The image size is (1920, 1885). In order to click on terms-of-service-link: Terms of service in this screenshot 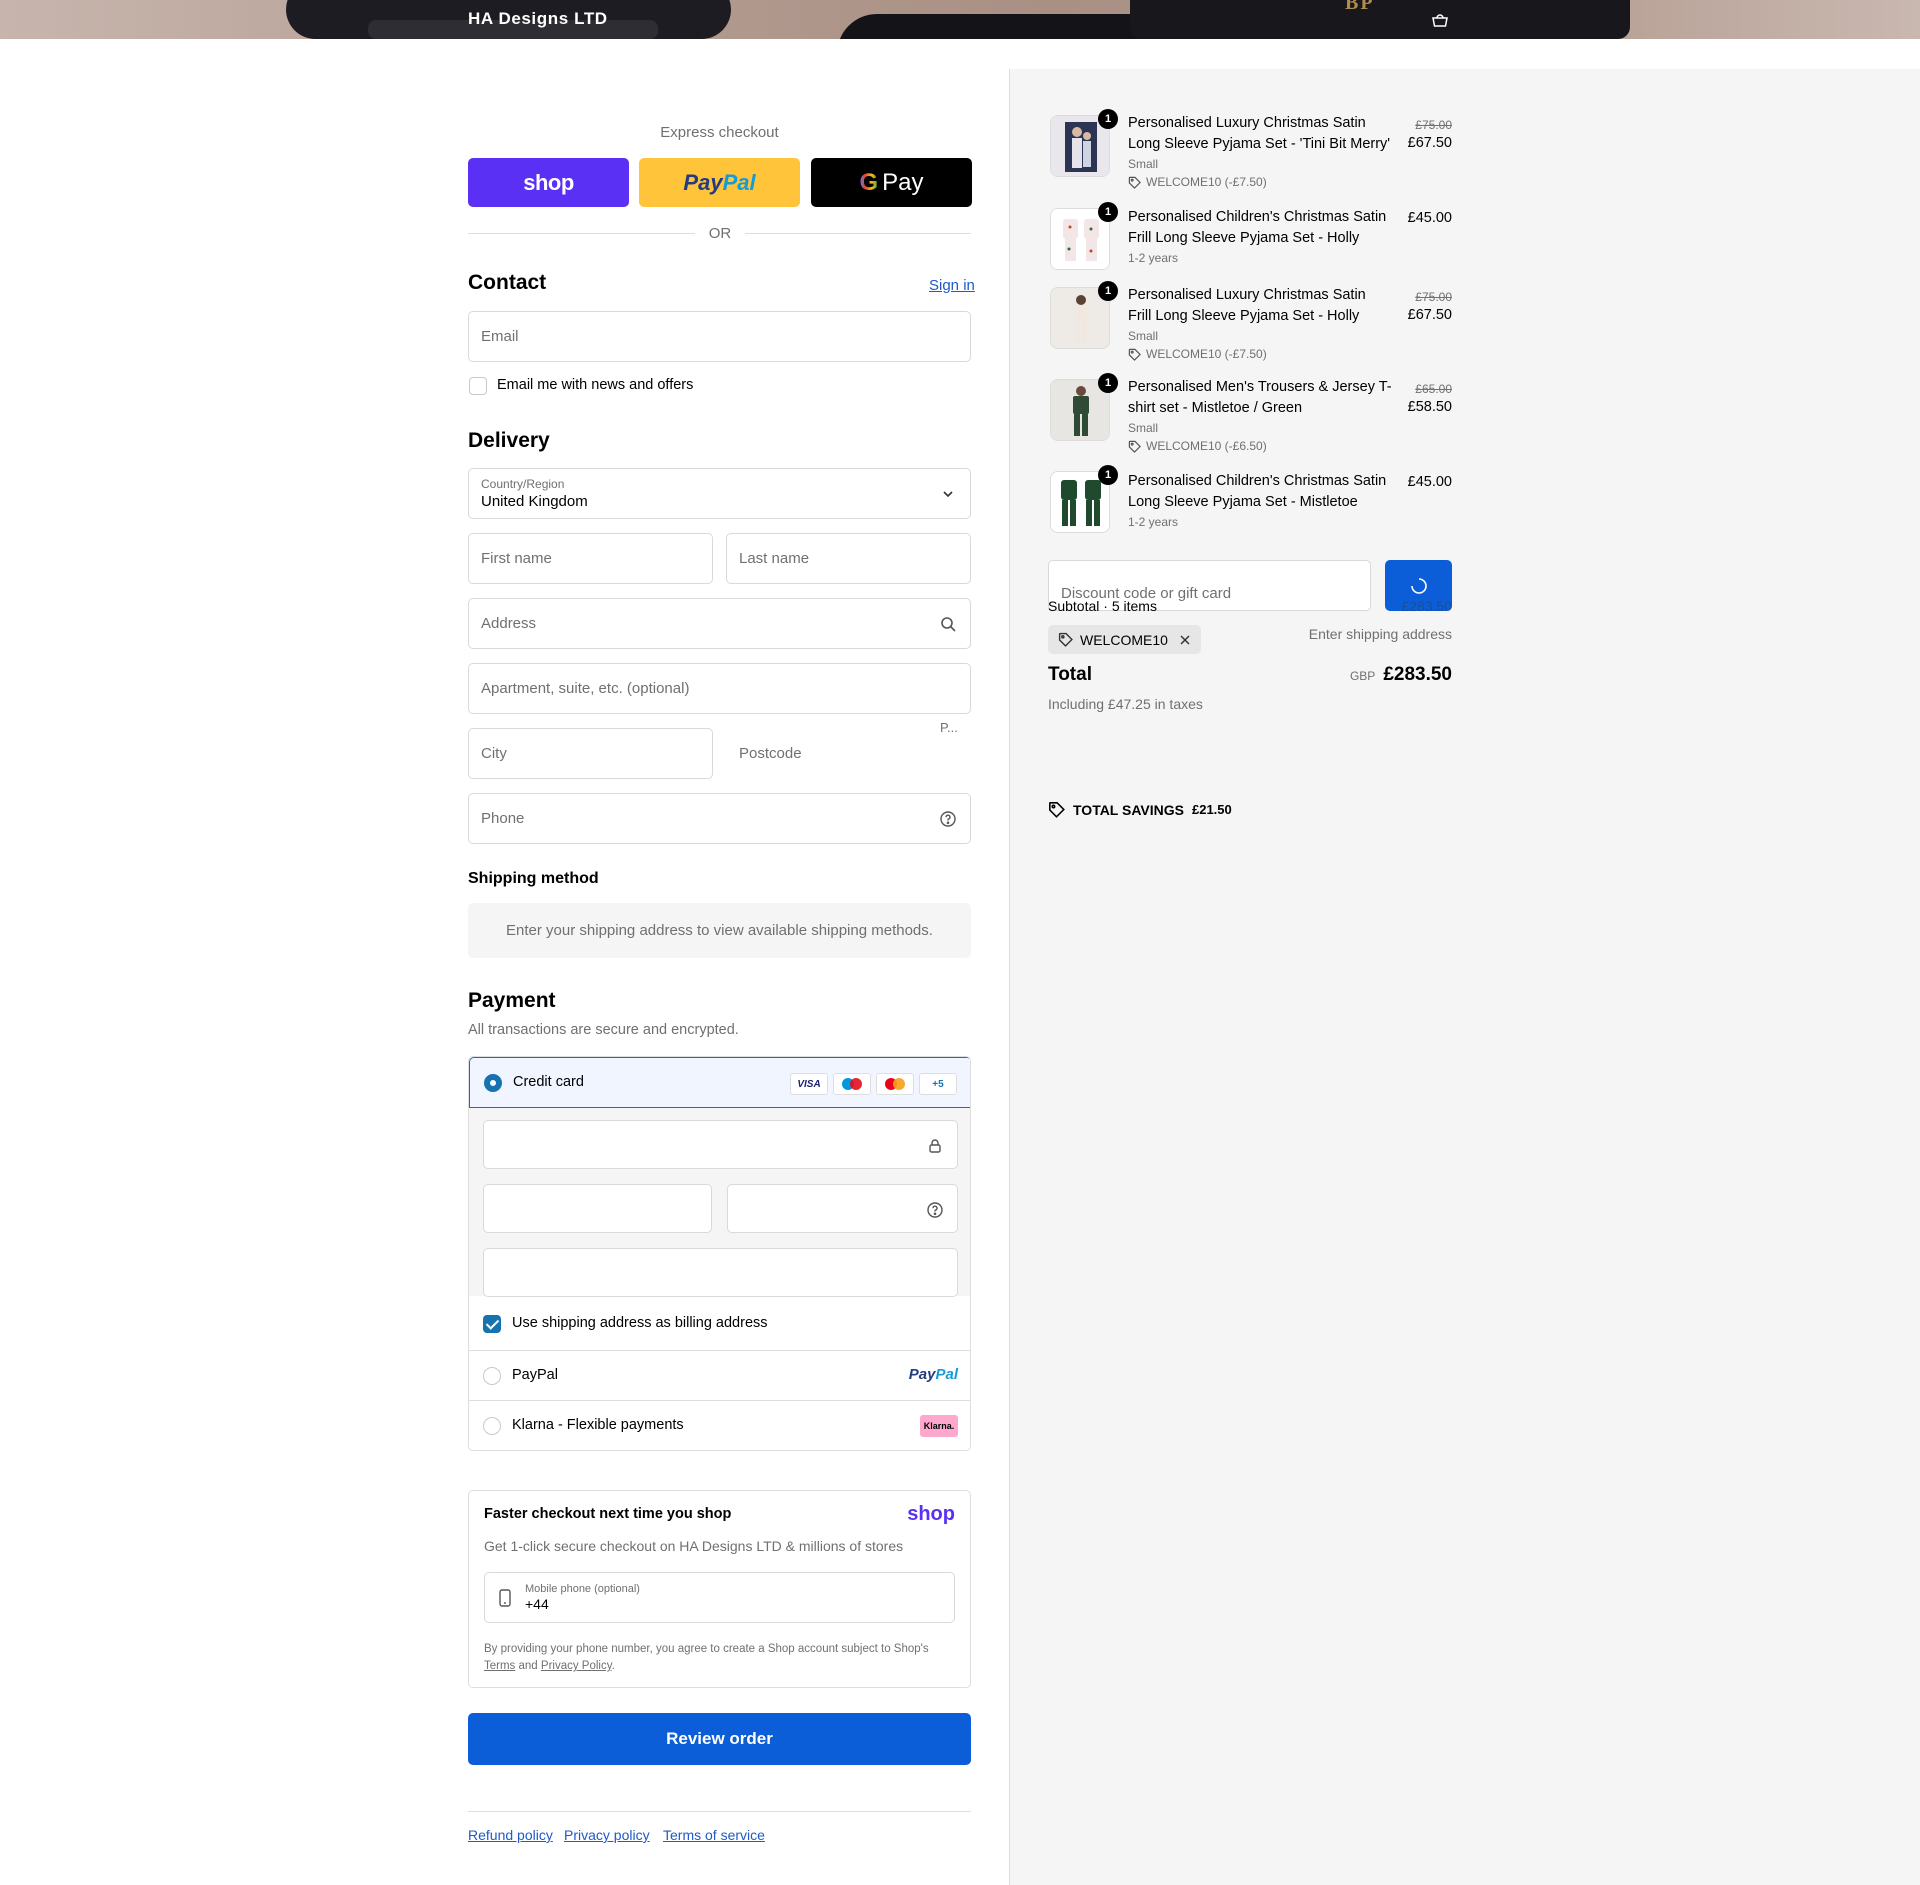, I will do `click(714, 1835)`.